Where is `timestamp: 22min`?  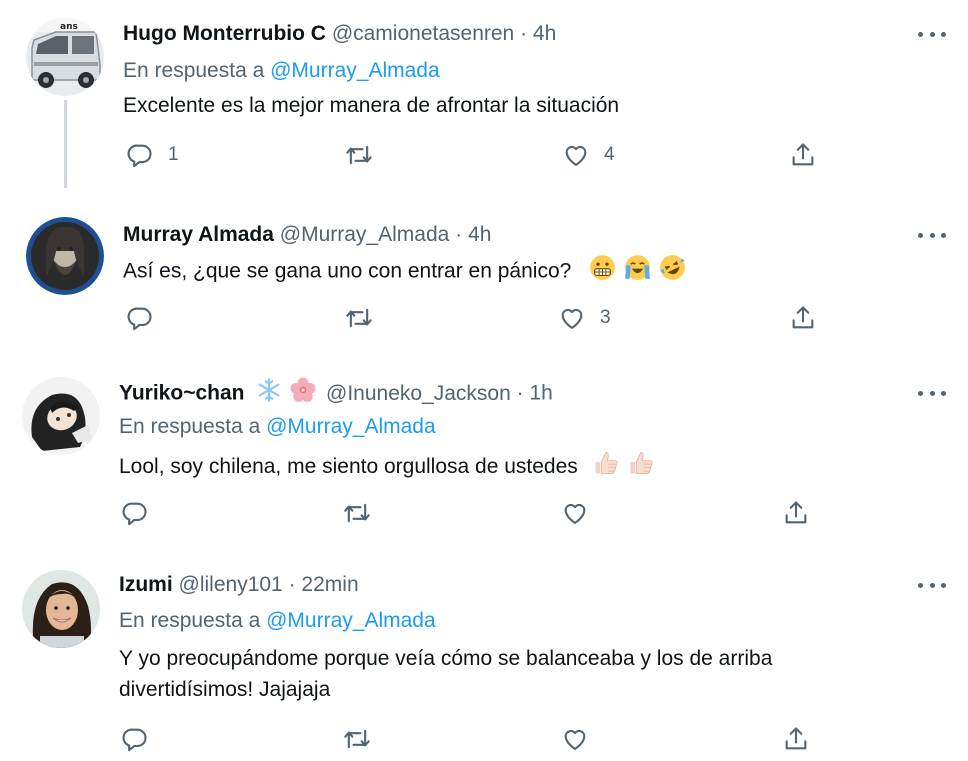 timestamp: 22min is located at coordinates (329, 584).